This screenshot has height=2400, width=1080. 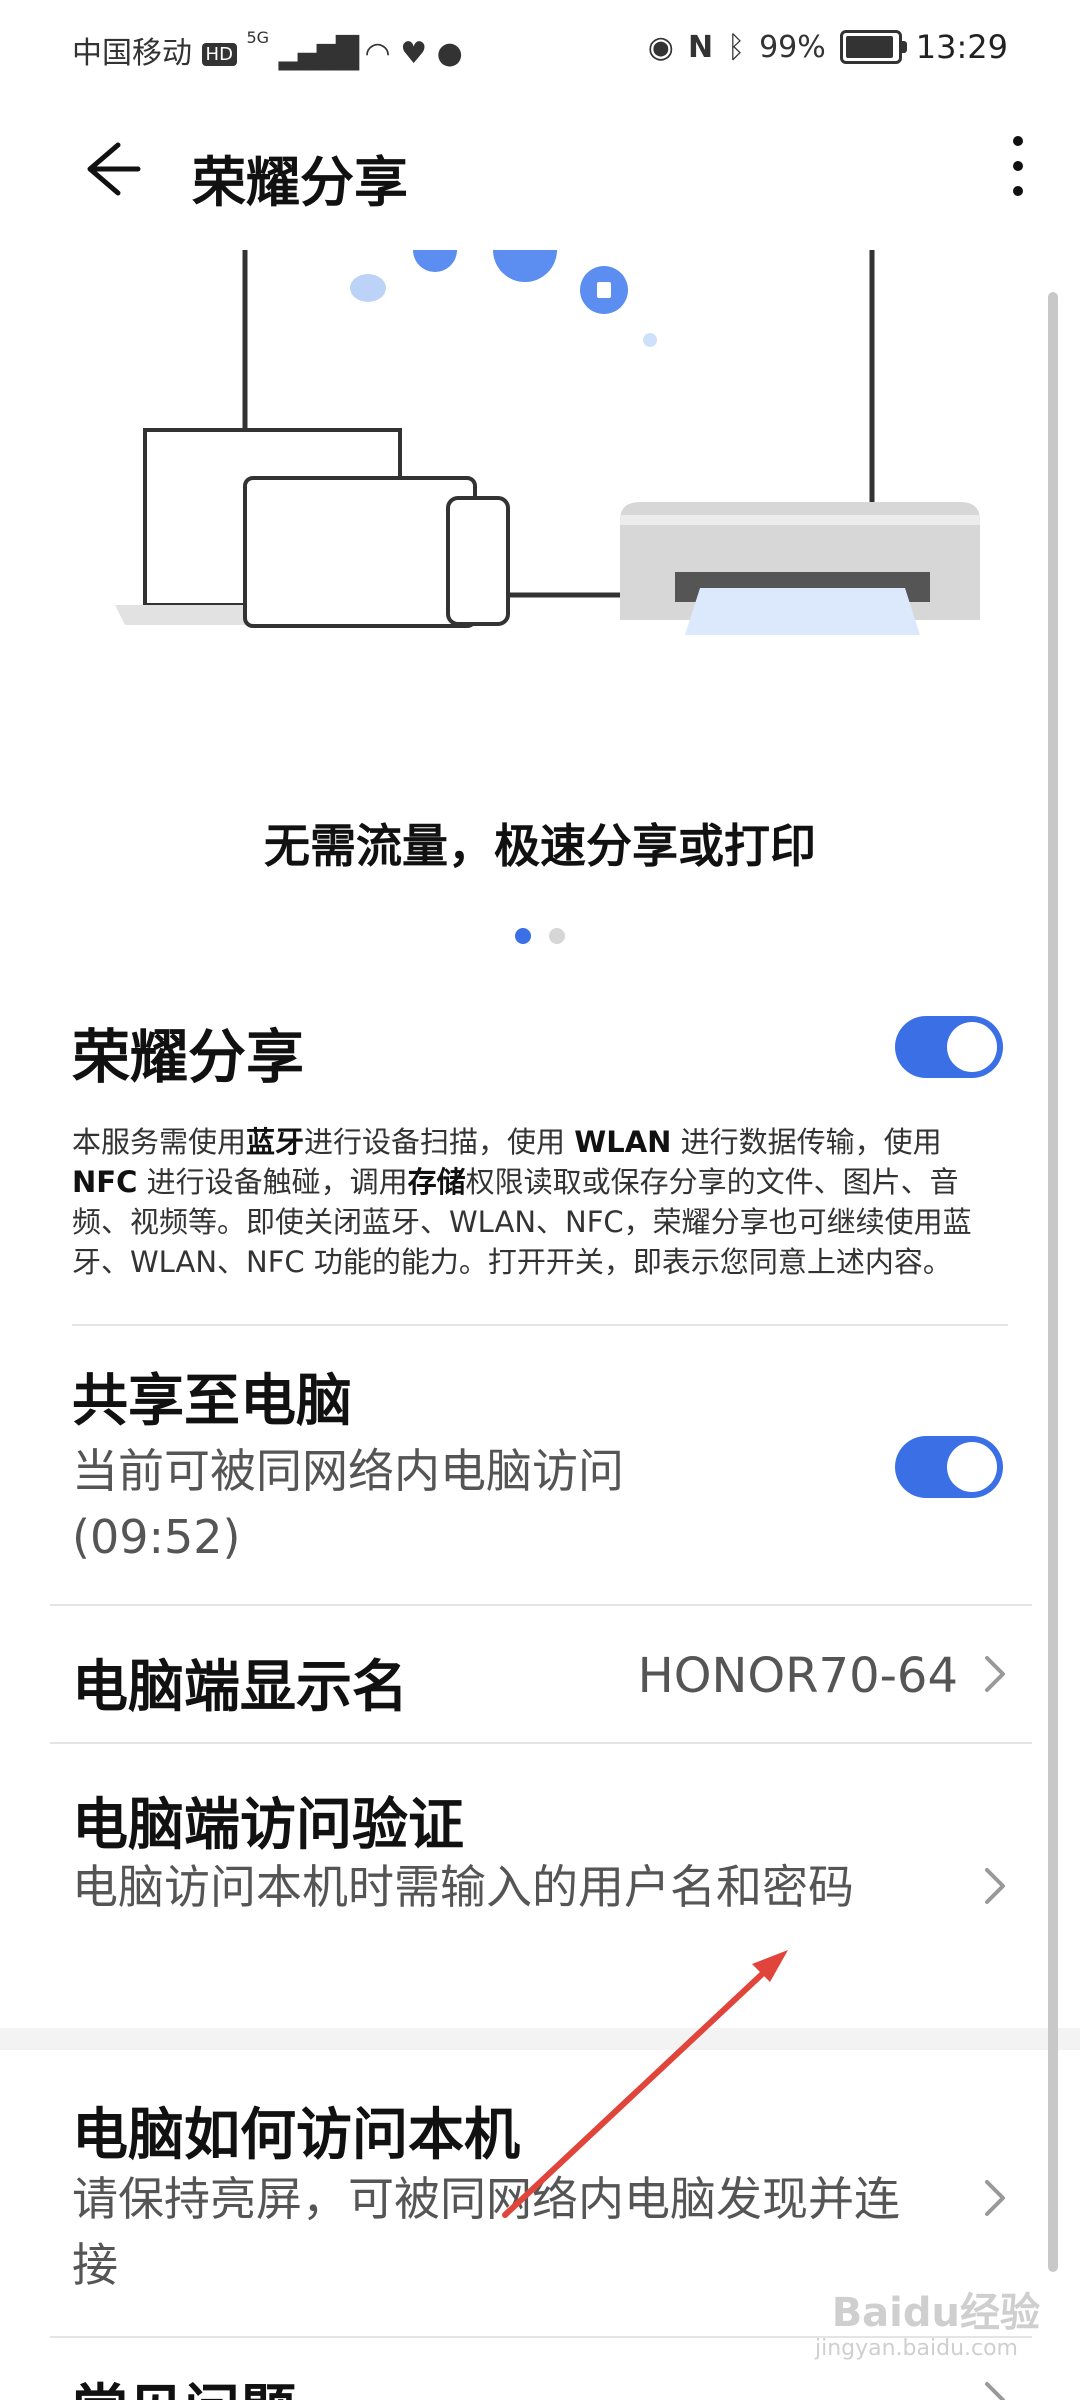 I want to click on eye-icon: ◉, so click(x=660, y=47).